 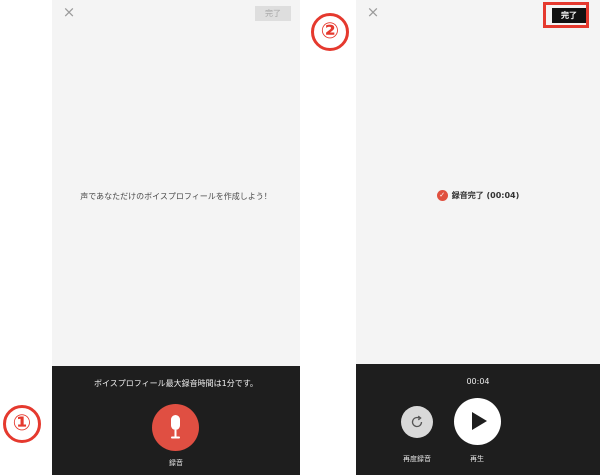 I want to click on play-icon, so click(x=479, y=421).